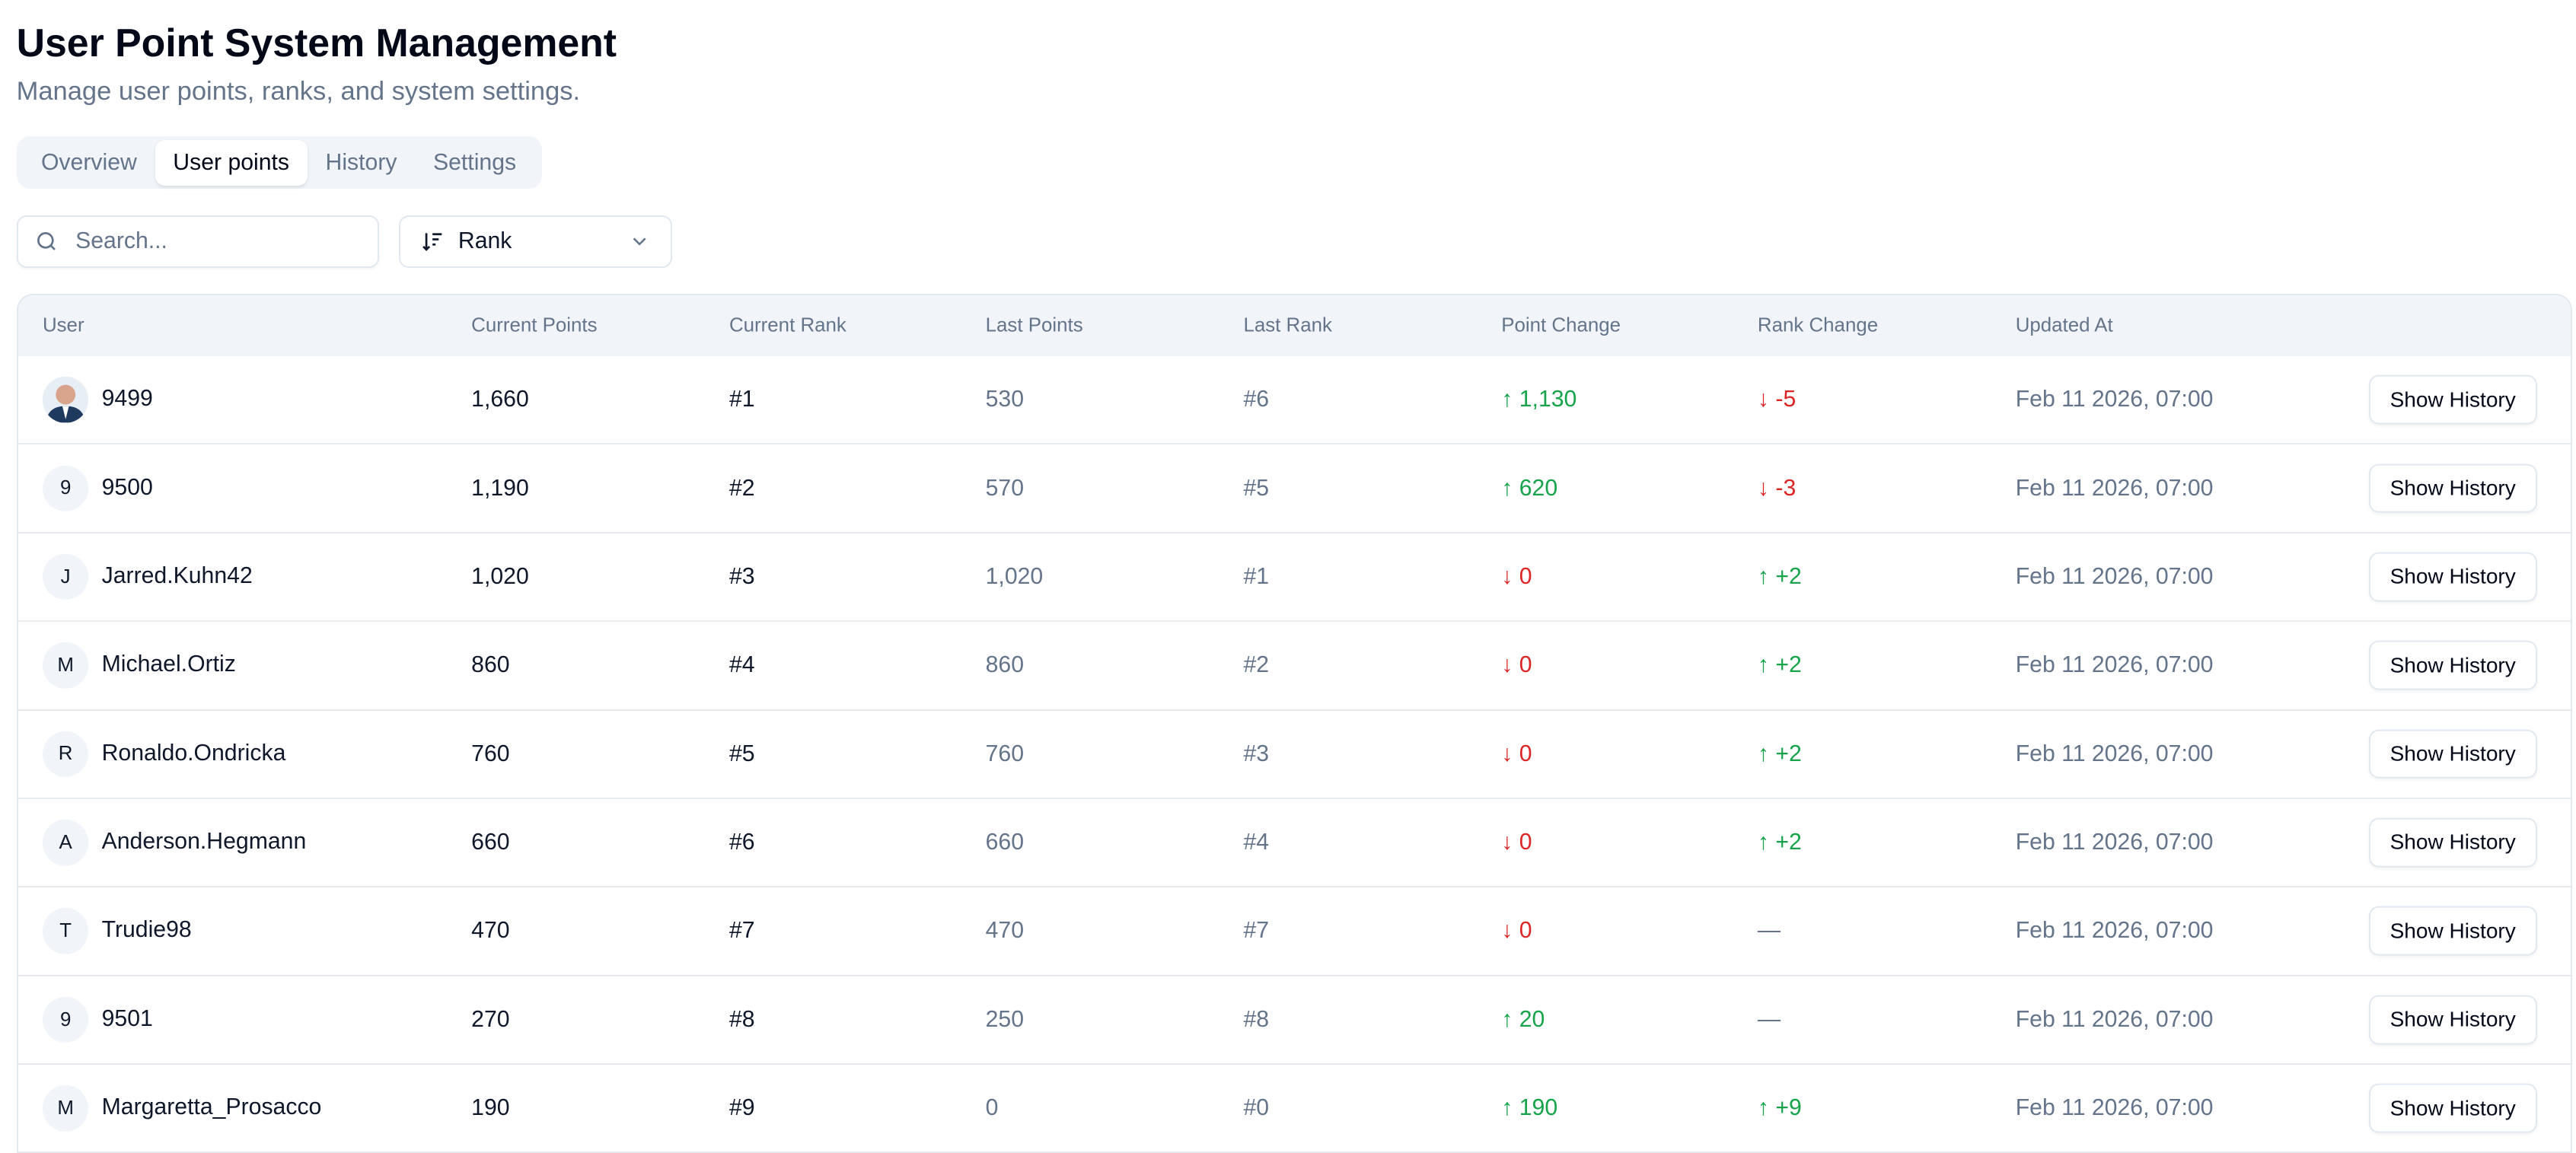 This screenshot has width=2576, height=1153. What do you see at coordinates (741, 1108) in the screenshot?
I see `current-rank: #9` at bounding box center [741, 1108].